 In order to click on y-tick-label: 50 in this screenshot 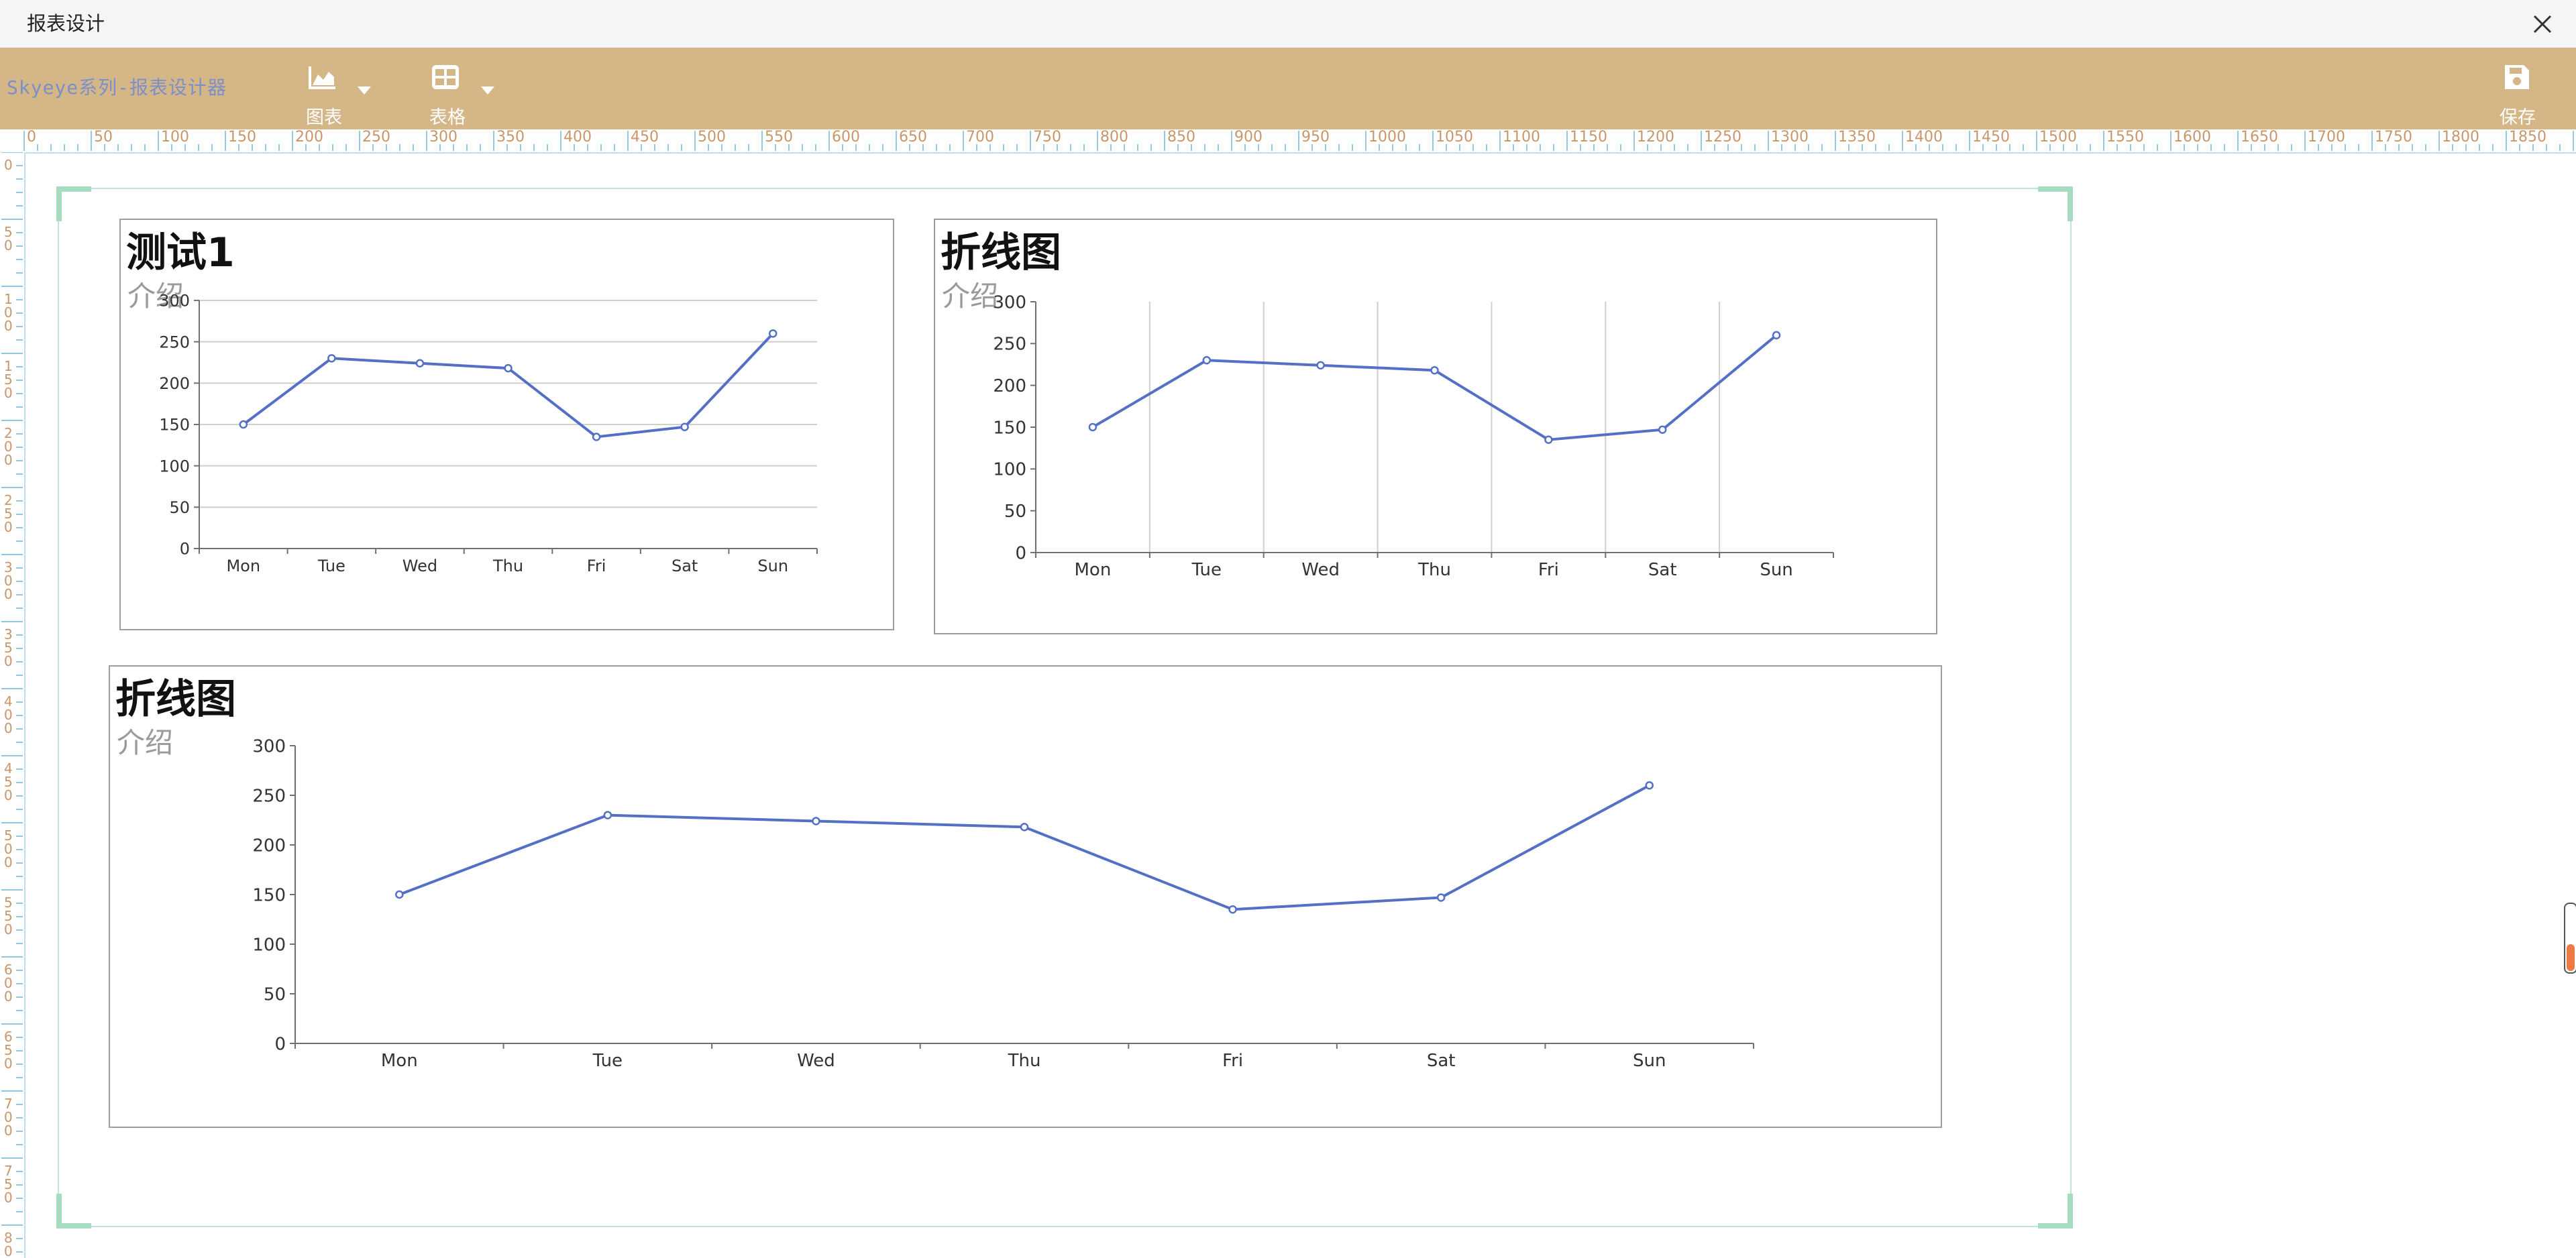, I will do `click(179, 507)`.